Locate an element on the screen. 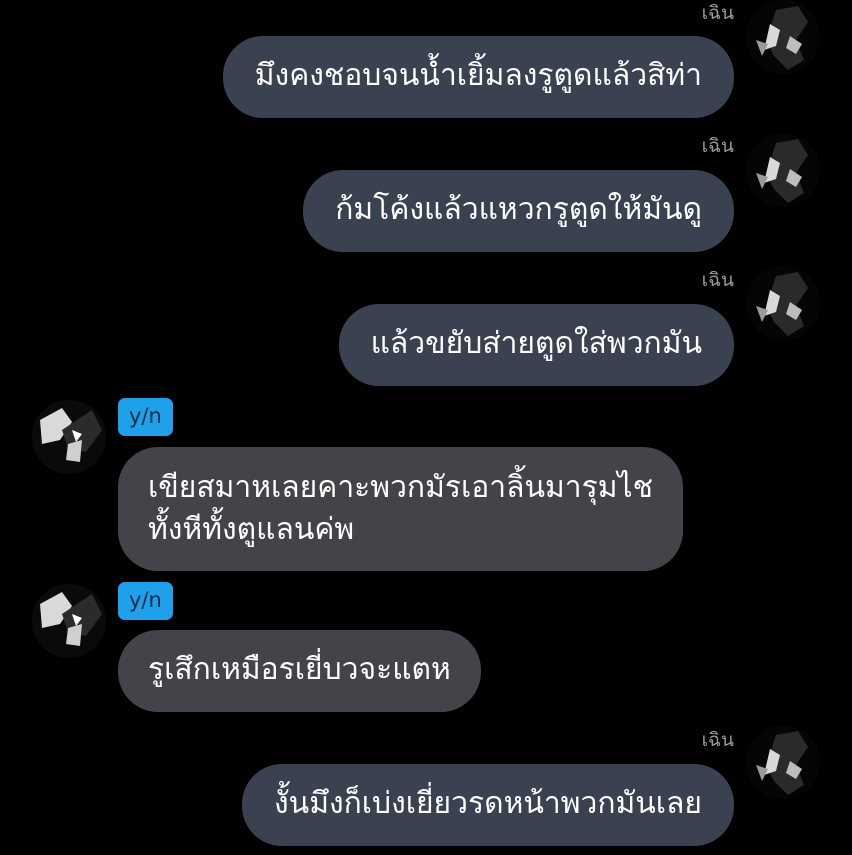 Image resolution: width=852 pixels, height=855 pixels. message-text-line: เขียสมาหเลยคาะพวกมัรเอาลิ้นมารุมไช is located at coordinates (400, 487).